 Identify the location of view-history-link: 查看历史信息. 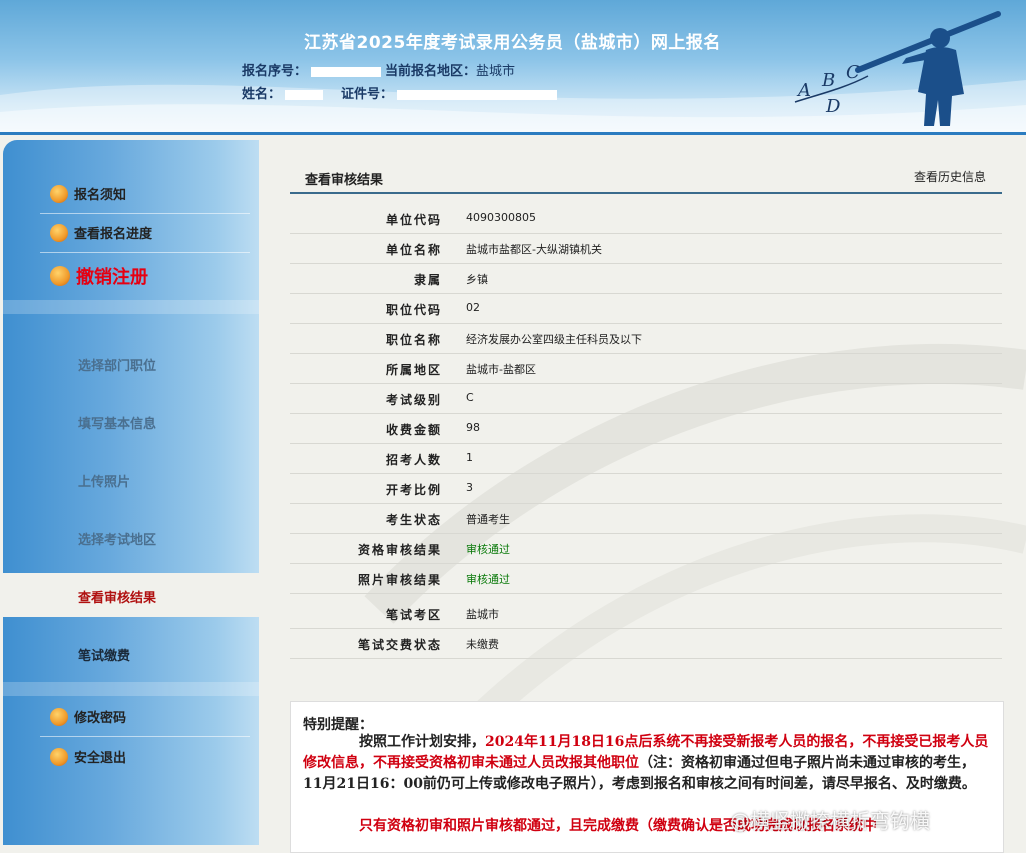
(950, 176).